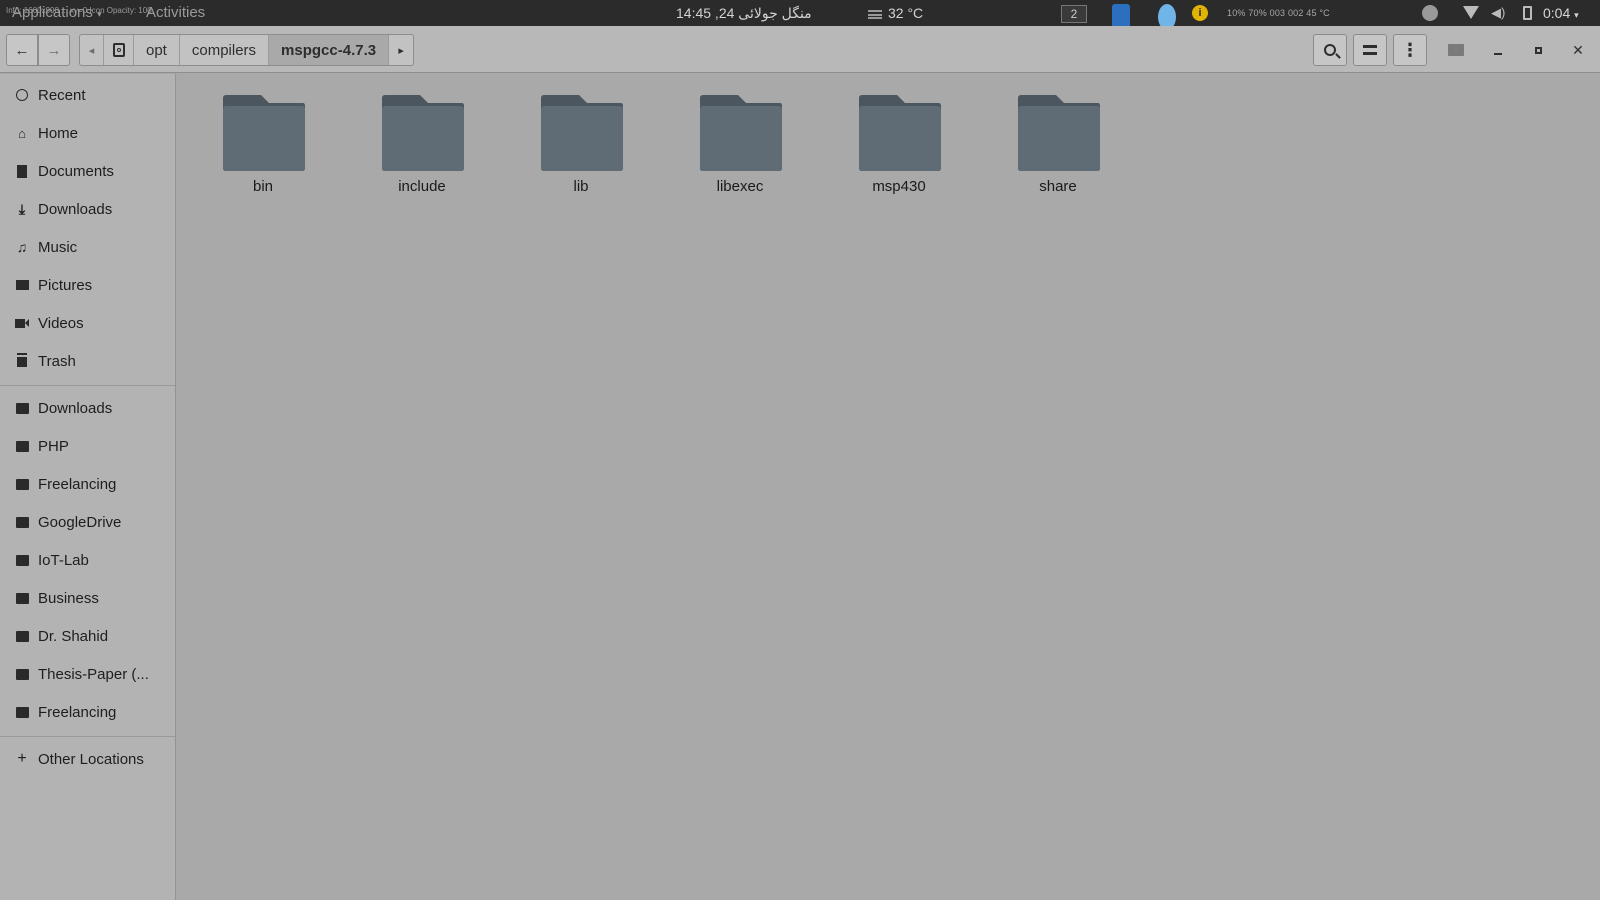 The height and width of the screenshot is (900, 1600). Describe the element at coordinates (422, 186) in the screenshot. I see `folder-label: include` at that location.